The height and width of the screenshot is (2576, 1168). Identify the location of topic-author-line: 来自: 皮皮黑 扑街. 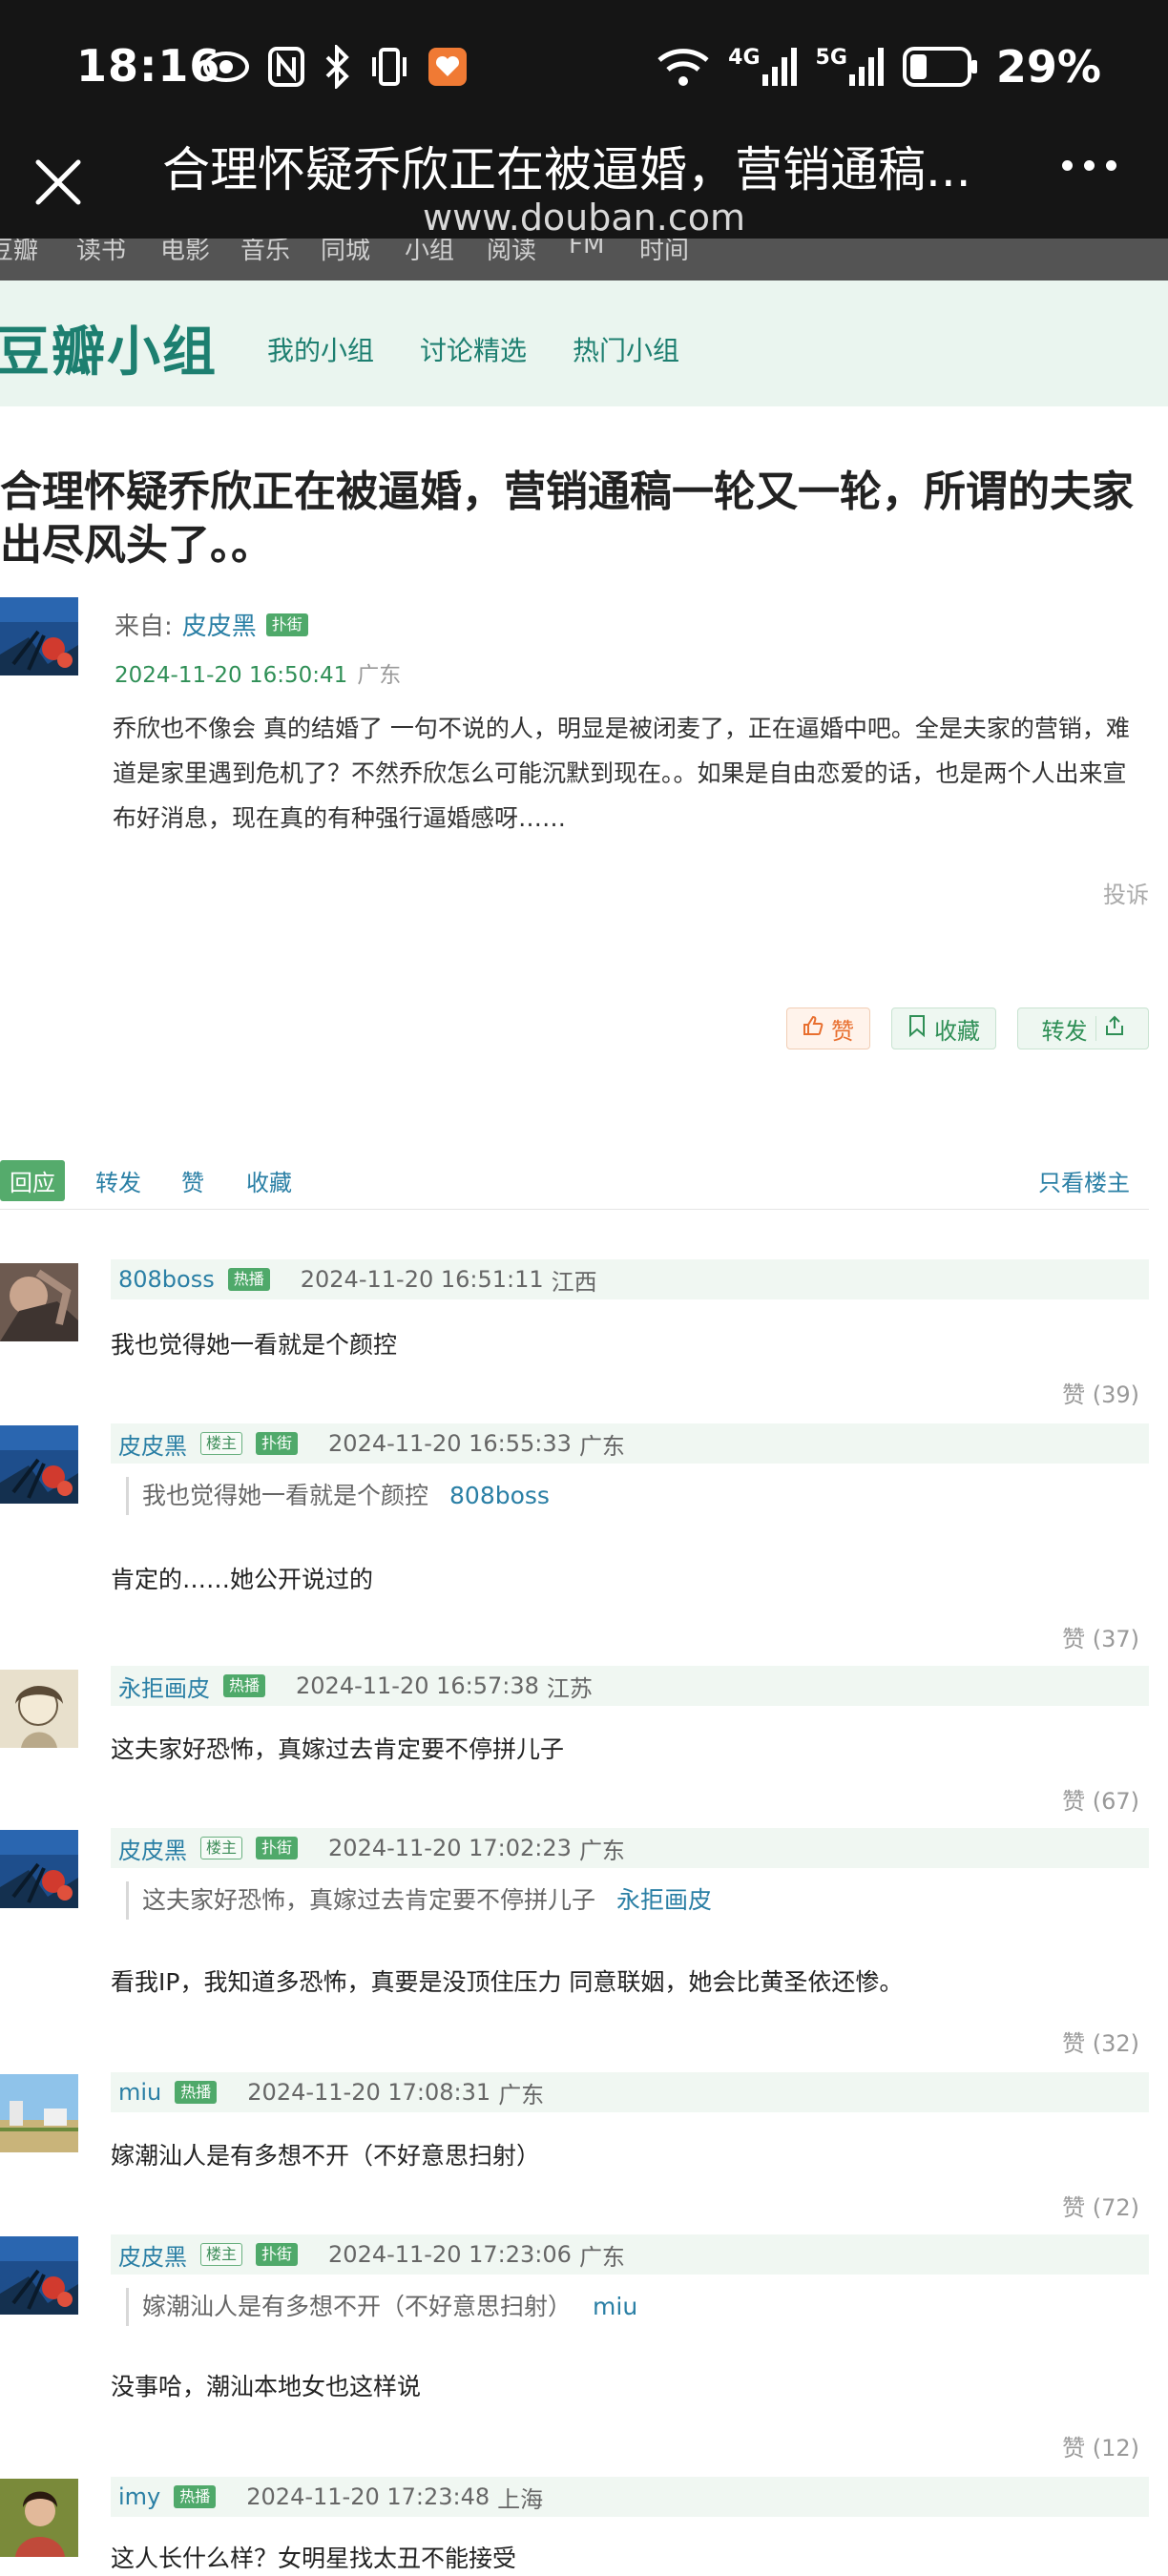
(212, 624).